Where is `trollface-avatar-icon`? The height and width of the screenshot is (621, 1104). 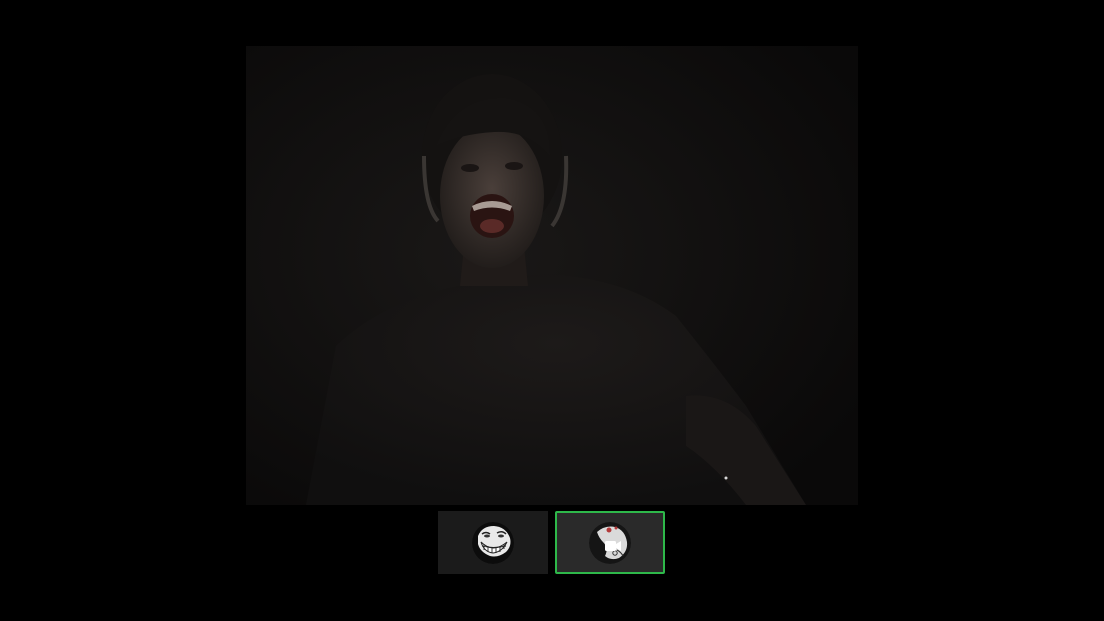
trollface-avatar-icon is located at coordinates (493, 543).